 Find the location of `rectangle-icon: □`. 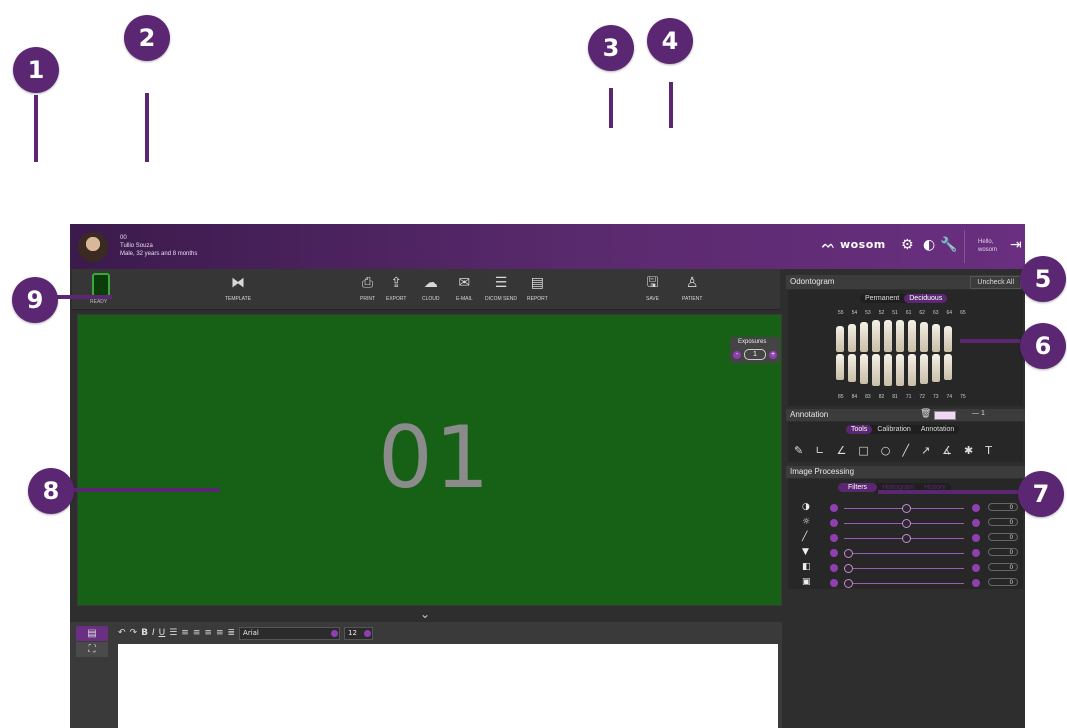

rectangle-icon: □ is located at coordinates (863, 450).